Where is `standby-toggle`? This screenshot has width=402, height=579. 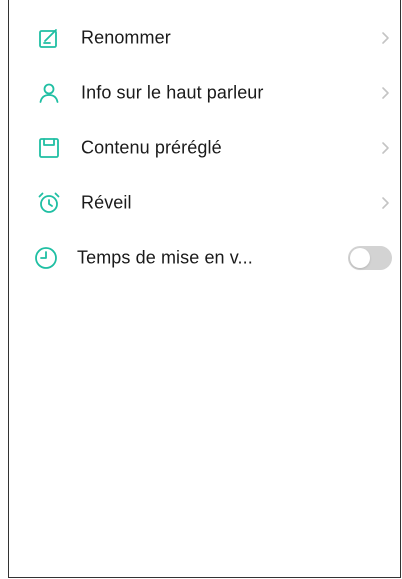
standby-toggle is located at coordinates (370, 257).